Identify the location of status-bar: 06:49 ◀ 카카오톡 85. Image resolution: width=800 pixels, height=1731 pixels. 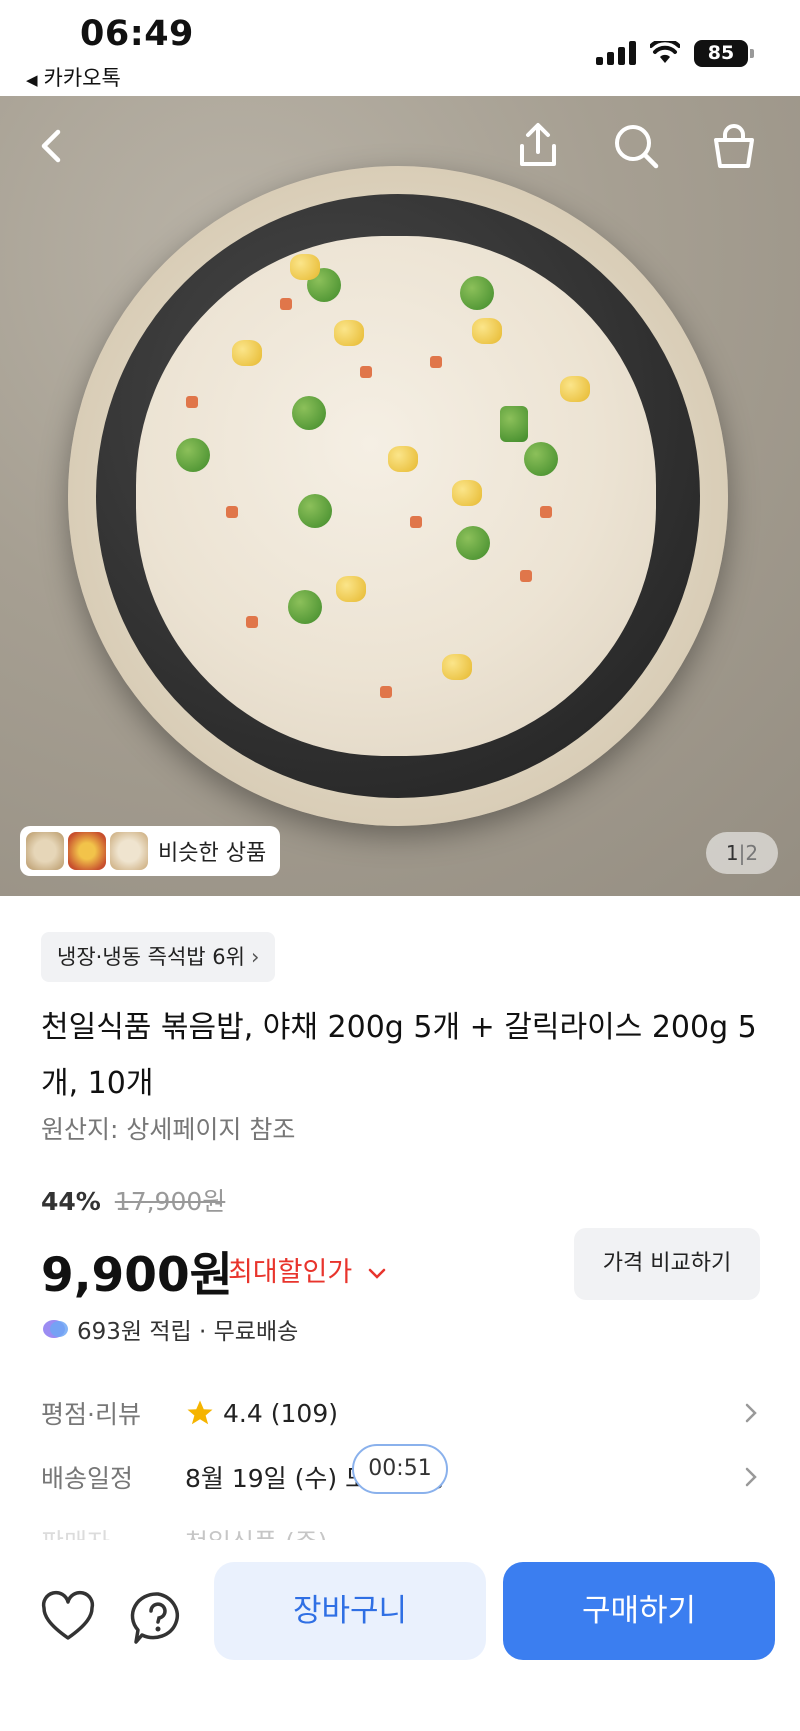
(400, 48).